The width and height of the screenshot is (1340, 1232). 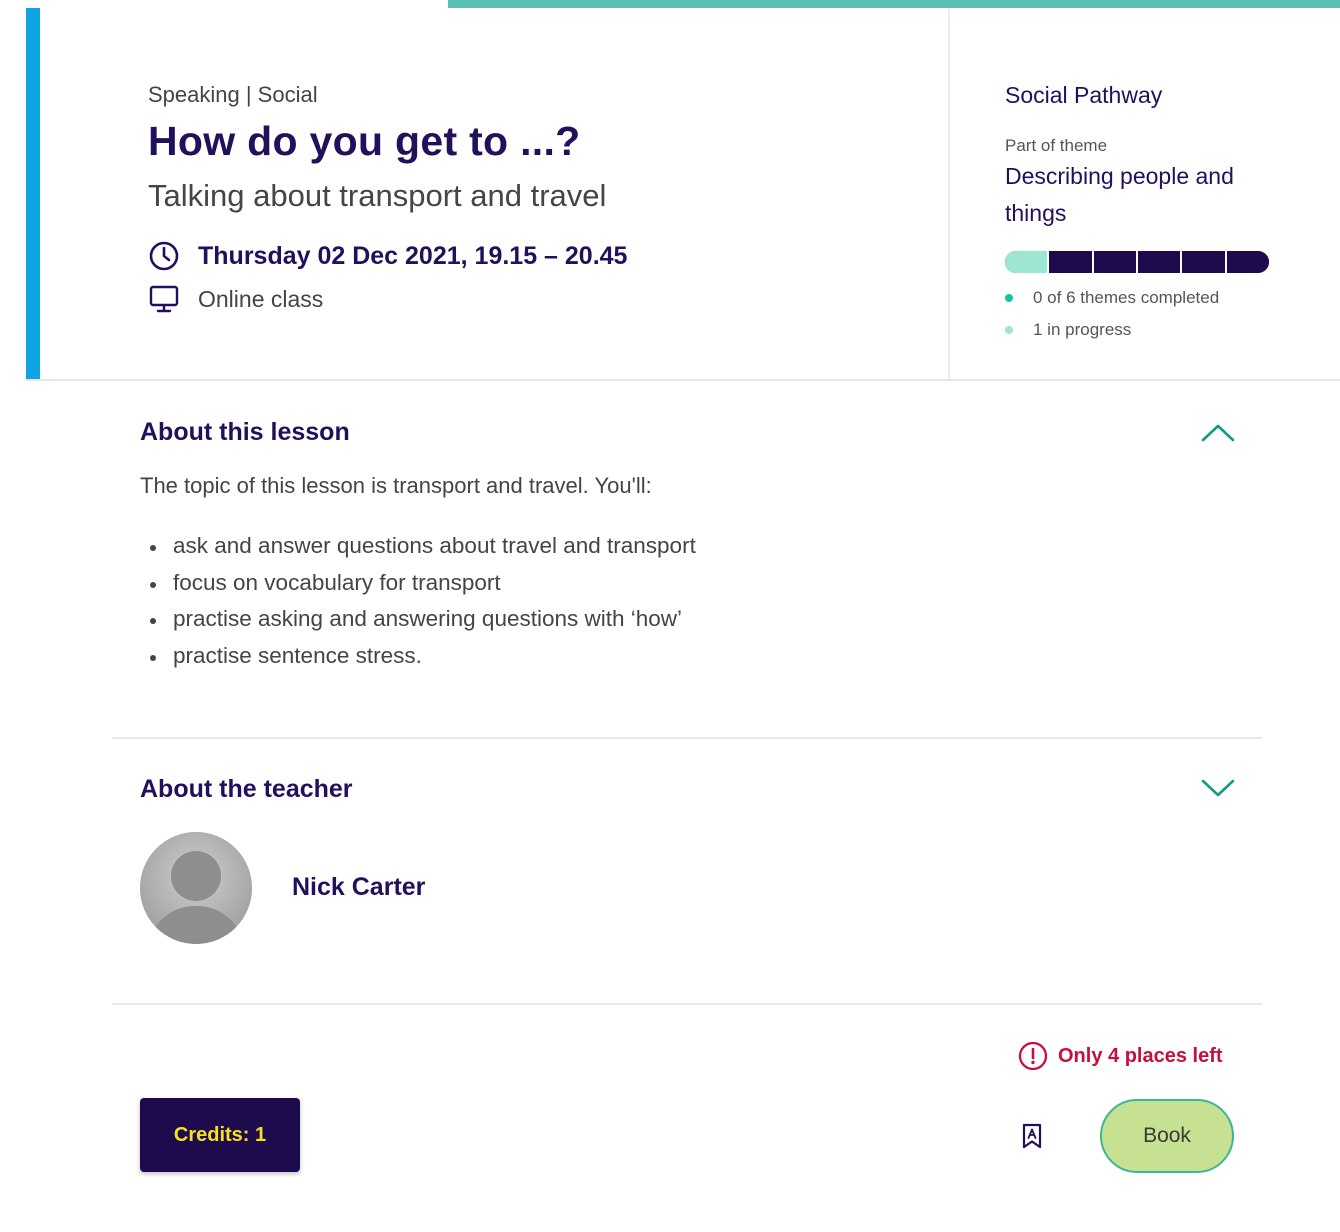 What do you see at coordinates (1082, 329) in the screenshot?
I see `legend-in-progress-text: 1 in progress` at bounding box center [1082, 329].